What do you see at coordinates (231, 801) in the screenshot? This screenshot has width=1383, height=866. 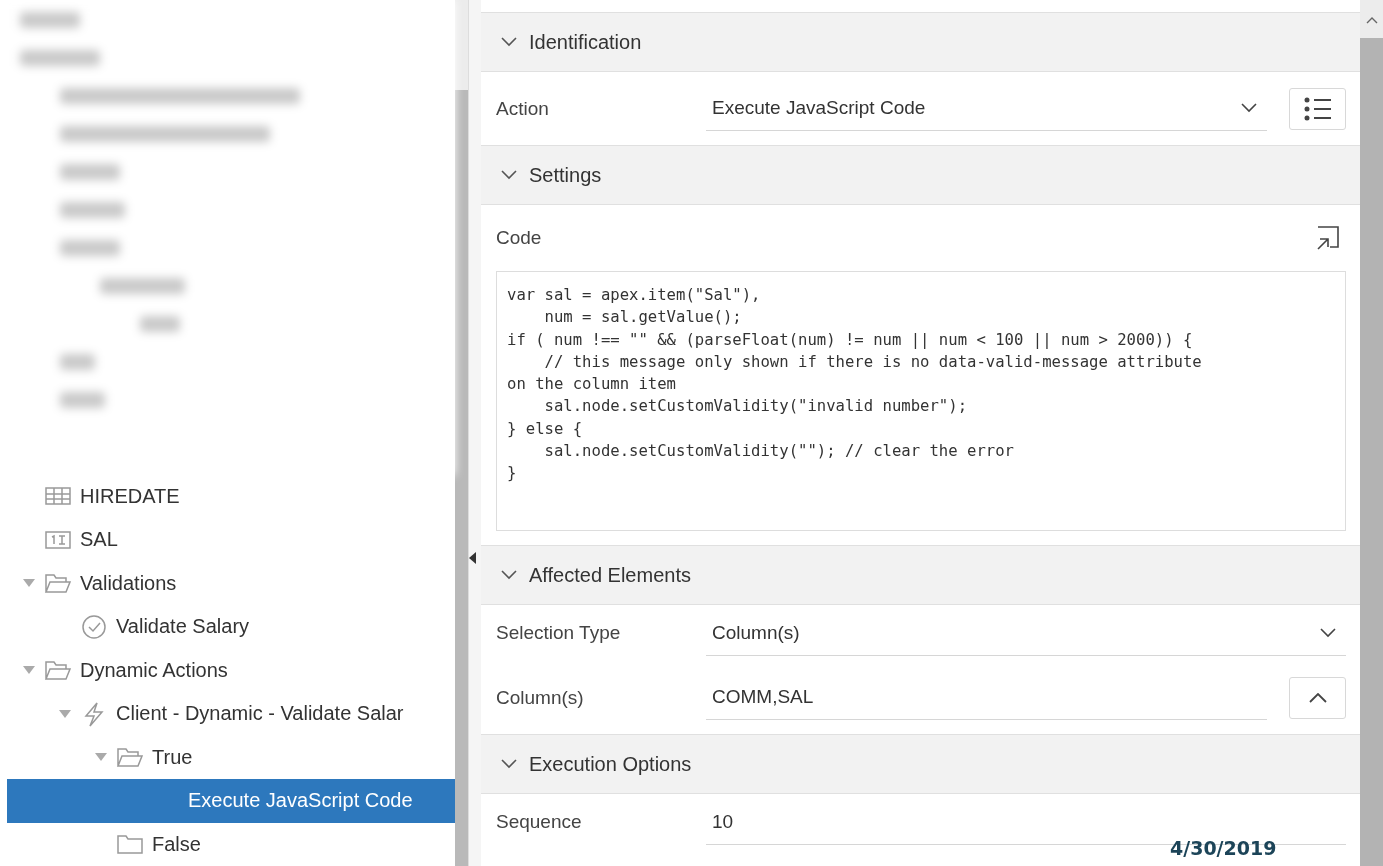 I see `tree-item: Execute JavaScript Code` at bounding box center [231, 801].